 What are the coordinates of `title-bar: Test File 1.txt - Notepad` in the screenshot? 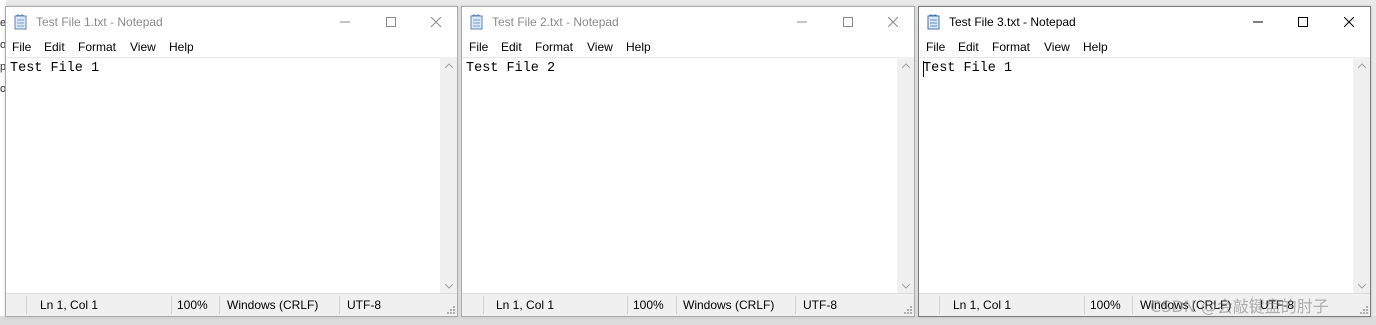 It's located at (231, 22).